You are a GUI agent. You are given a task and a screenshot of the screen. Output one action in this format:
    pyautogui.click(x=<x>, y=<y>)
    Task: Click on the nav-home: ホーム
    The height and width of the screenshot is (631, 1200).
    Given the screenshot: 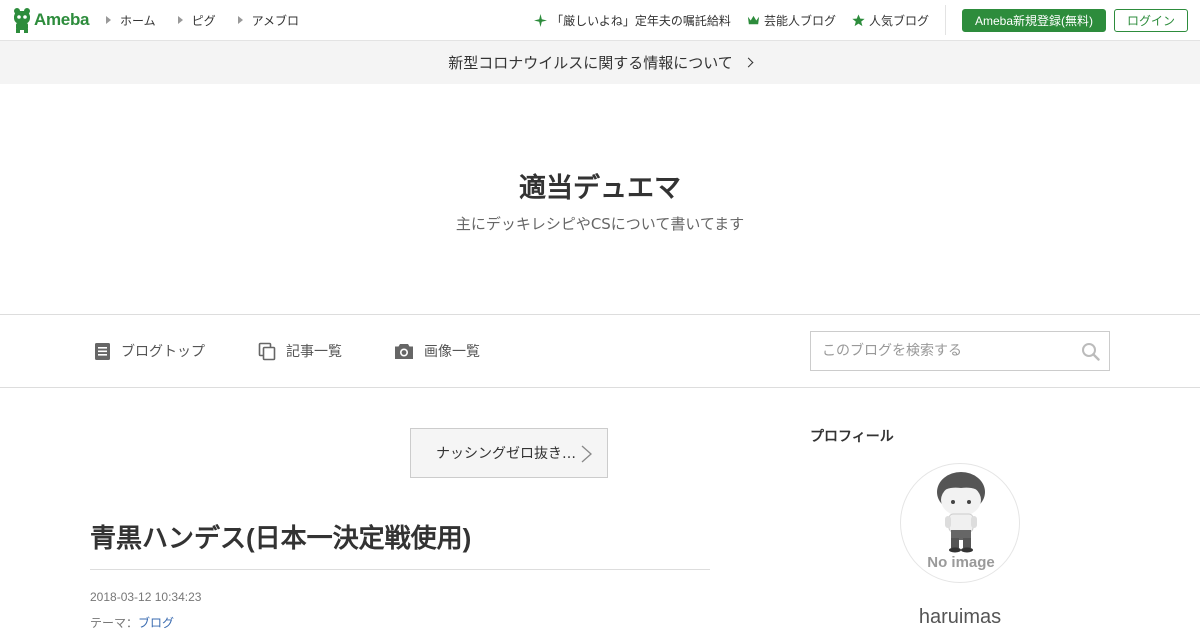 What is the action you would take?
    pyautogui.click(x=131, y=20)
    